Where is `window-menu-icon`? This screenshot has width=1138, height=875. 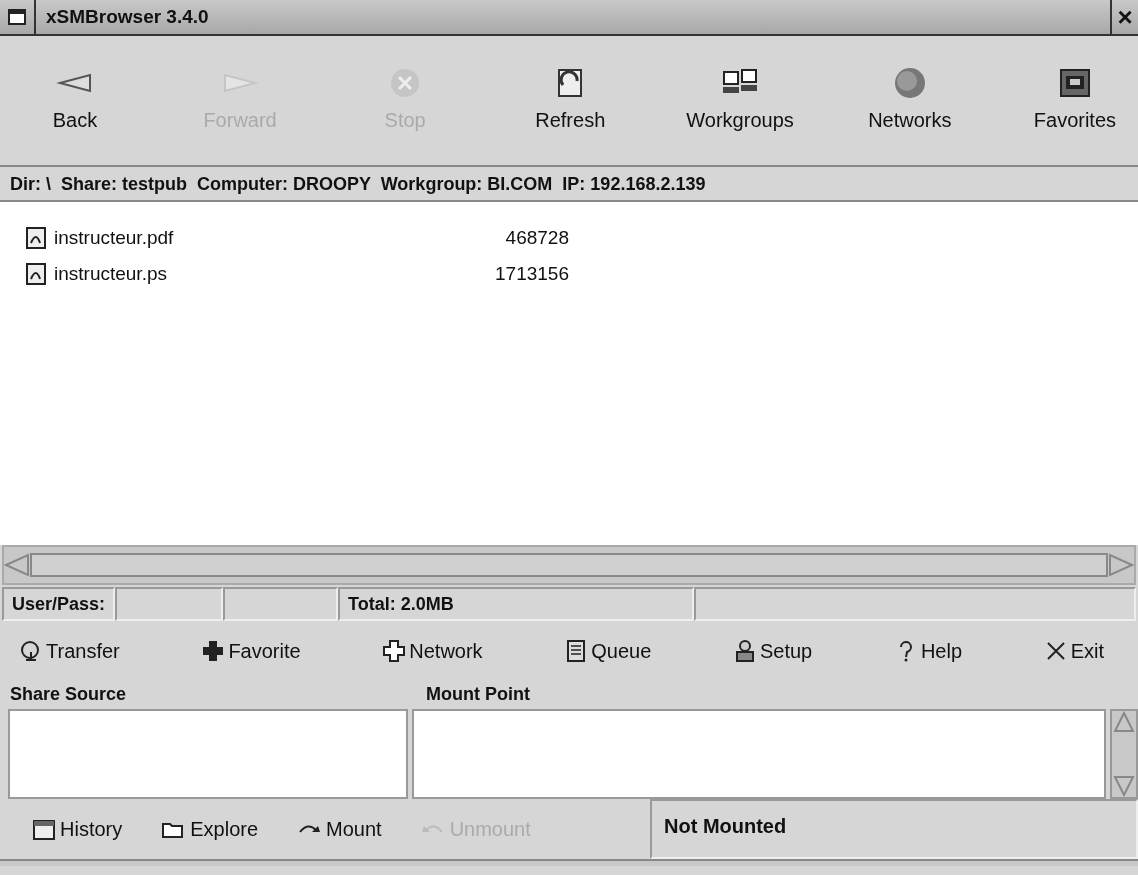
window-menu-icon is located at coordinates (17, 17).